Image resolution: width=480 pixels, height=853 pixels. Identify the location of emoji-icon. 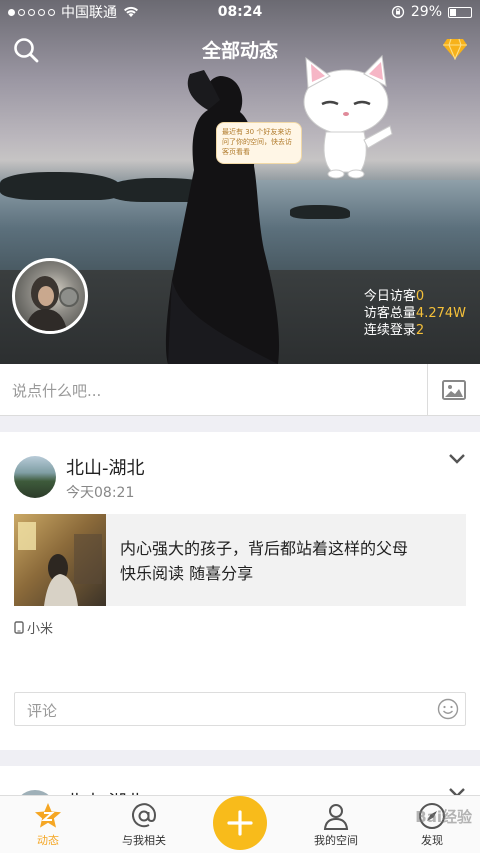
(448, 709).